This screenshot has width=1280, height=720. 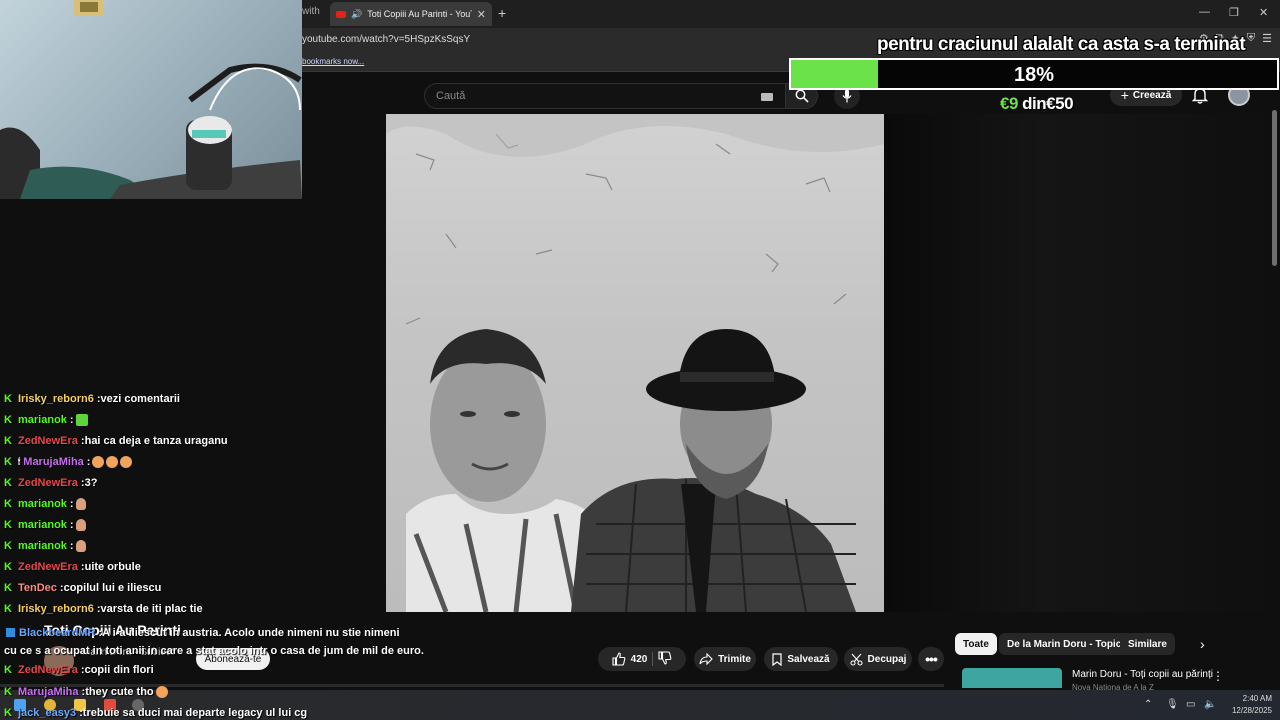 I want to click on chat-username: jack_easy3, so click(x=47, y=713).